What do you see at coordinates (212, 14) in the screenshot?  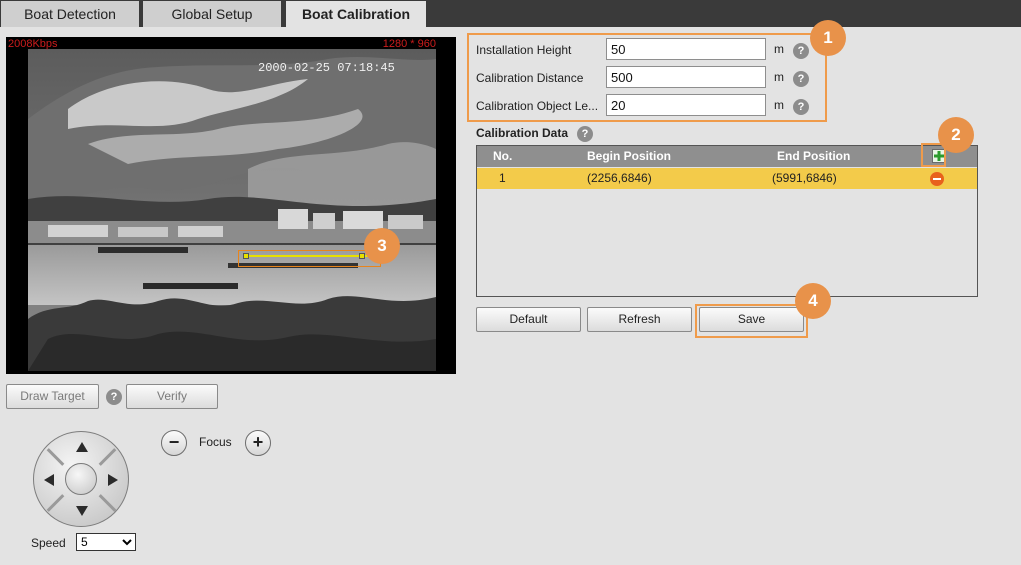 I see `tab-global-setup: Global Setup` at bounding box center [212, 14].